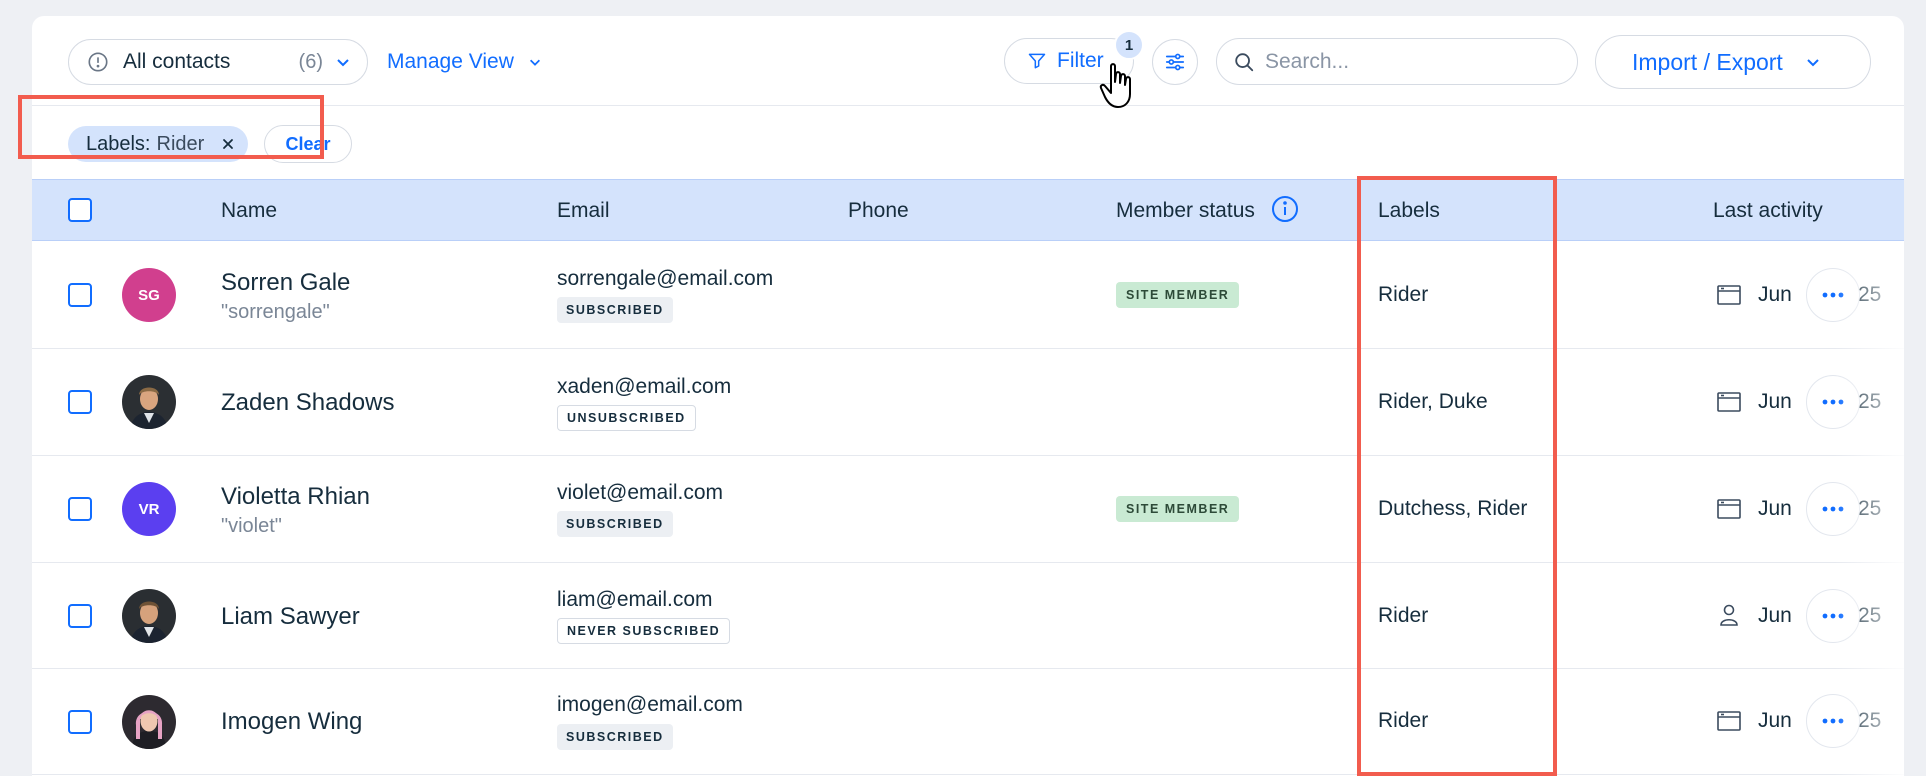 This screenshot has height=776, width=1926. I want to click on column-header-last-activity: Last activity, so click(1768, 211).